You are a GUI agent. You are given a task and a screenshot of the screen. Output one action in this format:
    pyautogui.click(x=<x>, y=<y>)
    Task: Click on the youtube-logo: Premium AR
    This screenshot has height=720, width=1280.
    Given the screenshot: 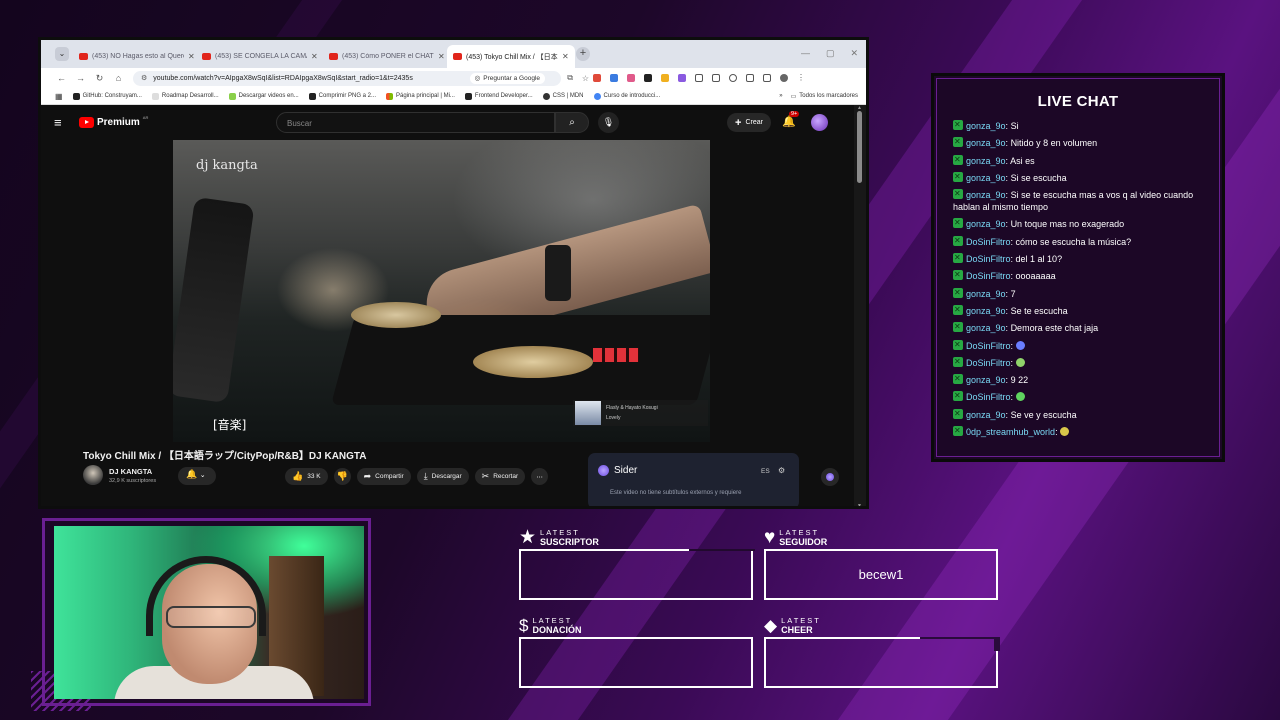 What is the action you would take?
    pyautogui.click(x=113, y=121)
    